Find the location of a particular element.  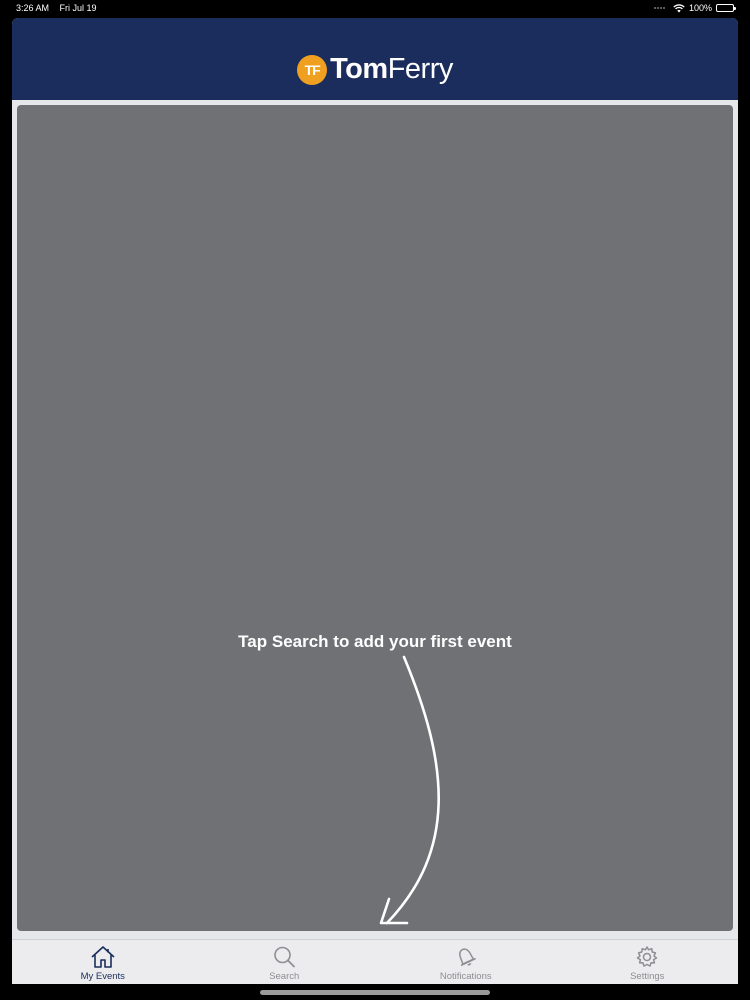

hint-arrow-icon is located at coordinates (409, 790).